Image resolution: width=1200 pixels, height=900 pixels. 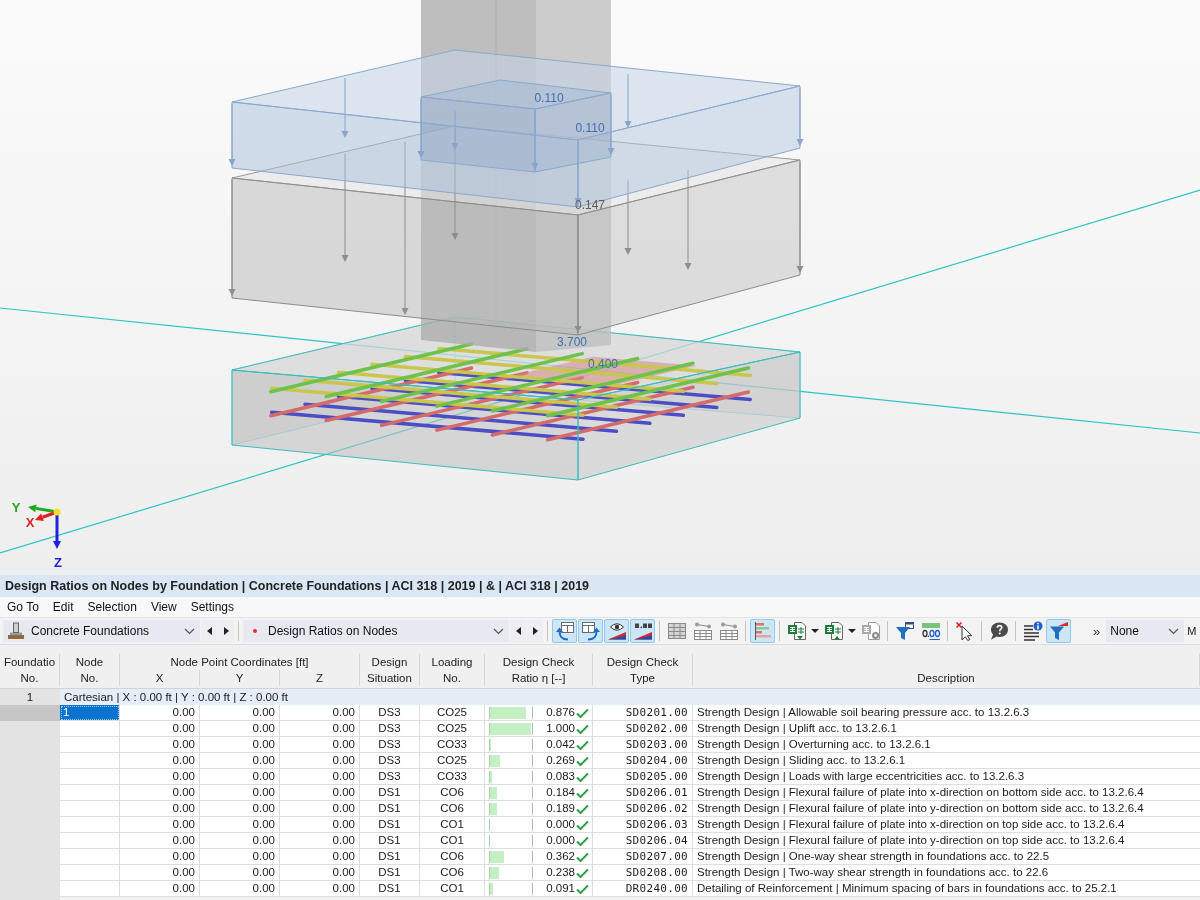 What do you see at coordinates (90, 713) in the screenshot?
I see `table-cell: 1` at bounding box center [90, 713].